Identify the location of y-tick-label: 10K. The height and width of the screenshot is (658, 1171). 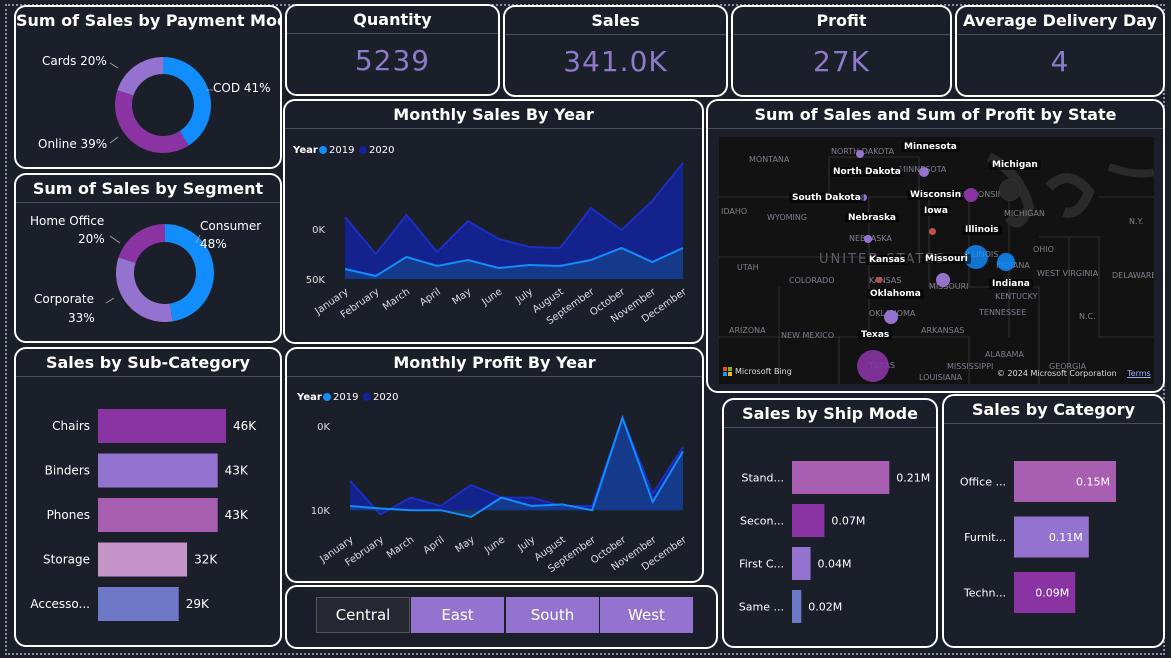
(321, 511).